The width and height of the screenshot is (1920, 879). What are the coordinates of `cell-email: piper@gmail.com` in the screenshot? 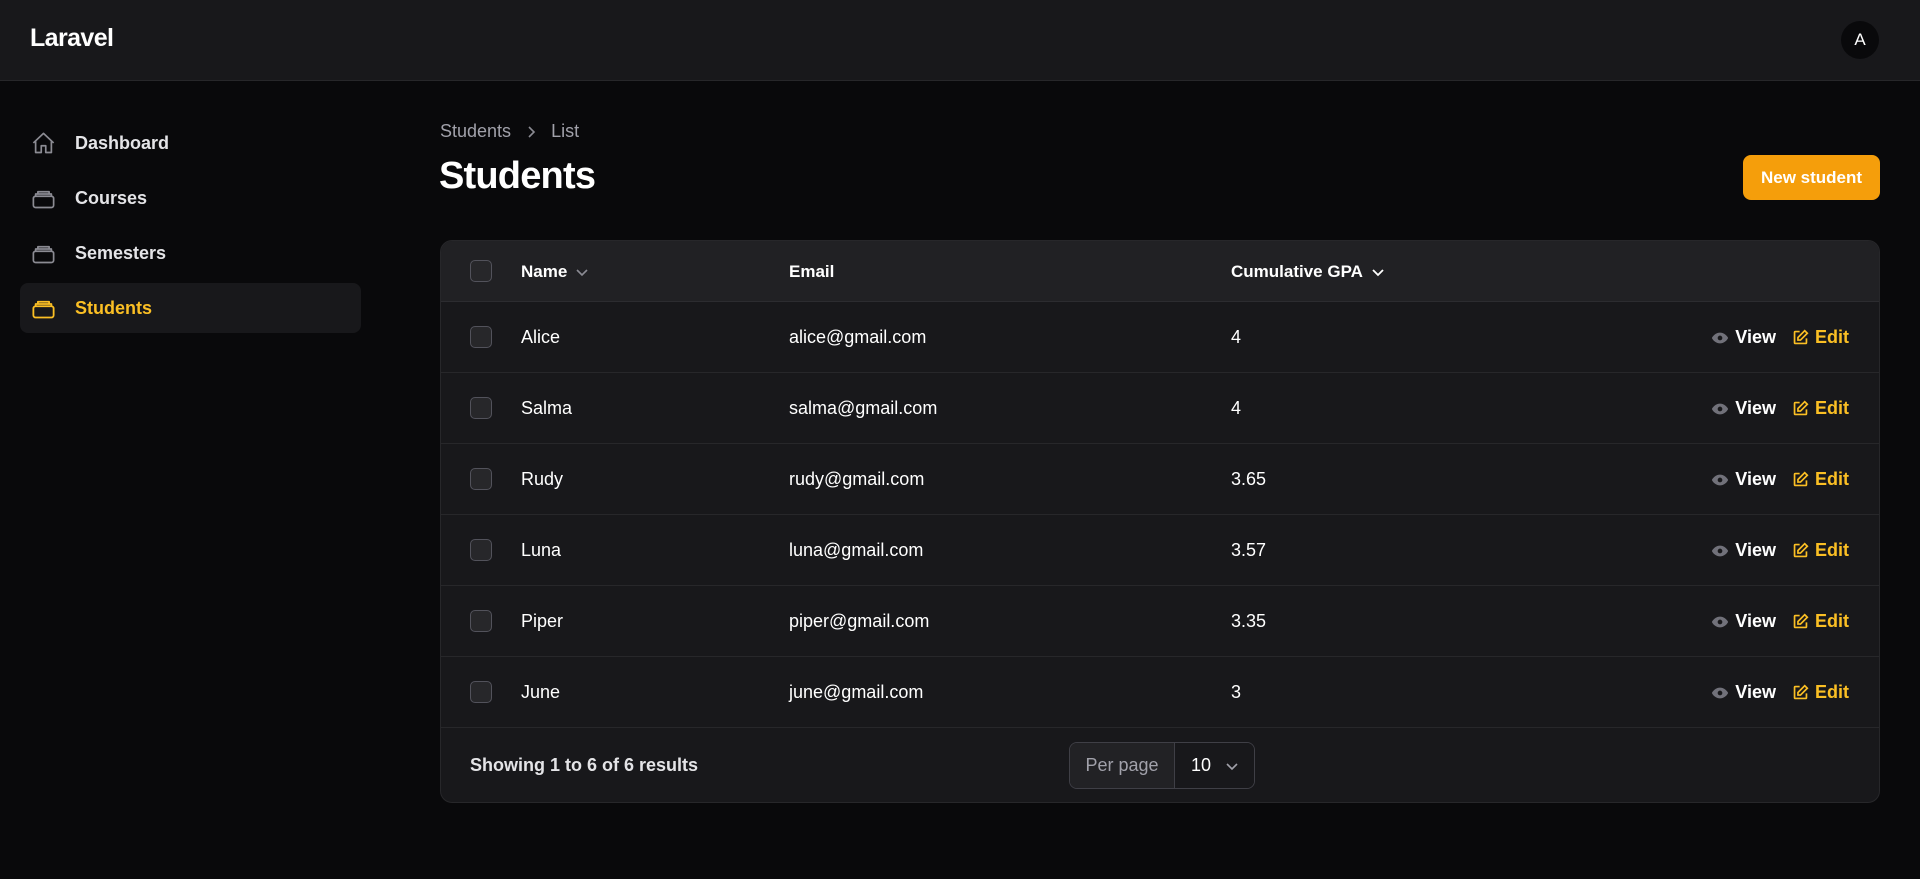 It's located at (859, 621).